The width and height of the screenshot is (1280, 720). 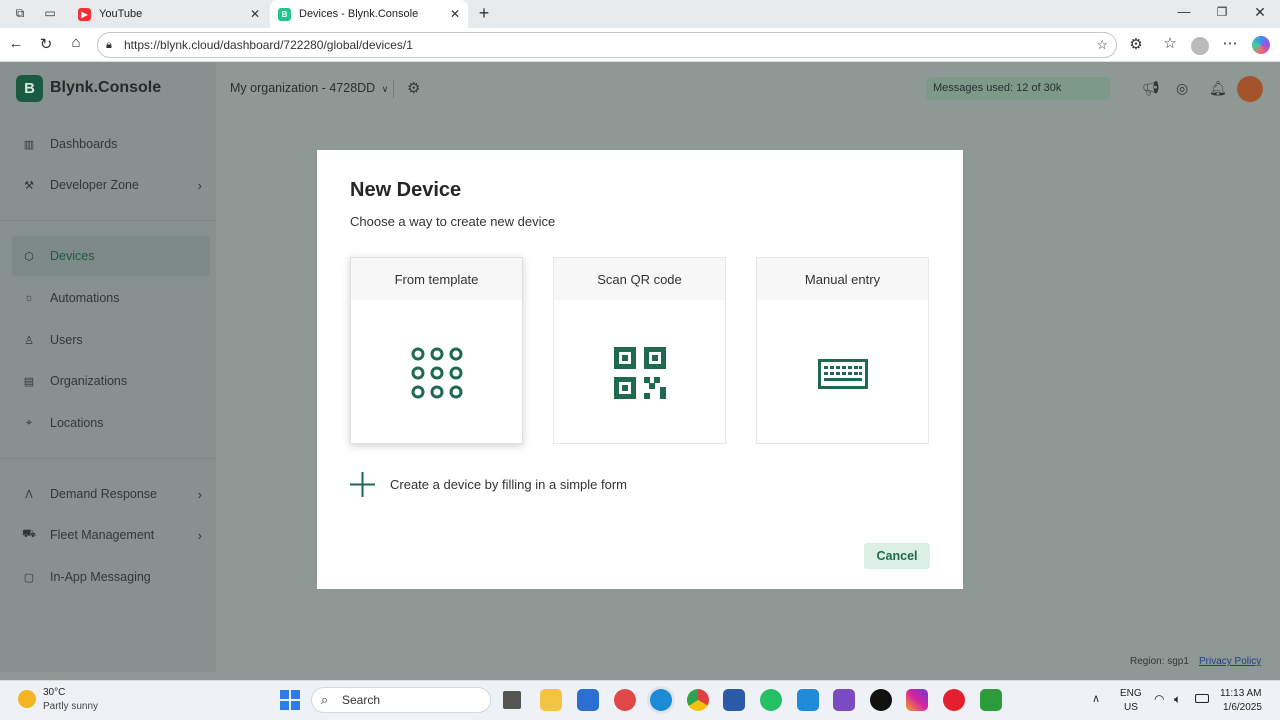 I want to click on search-icon: ⌕, so click(x=325, y=699).